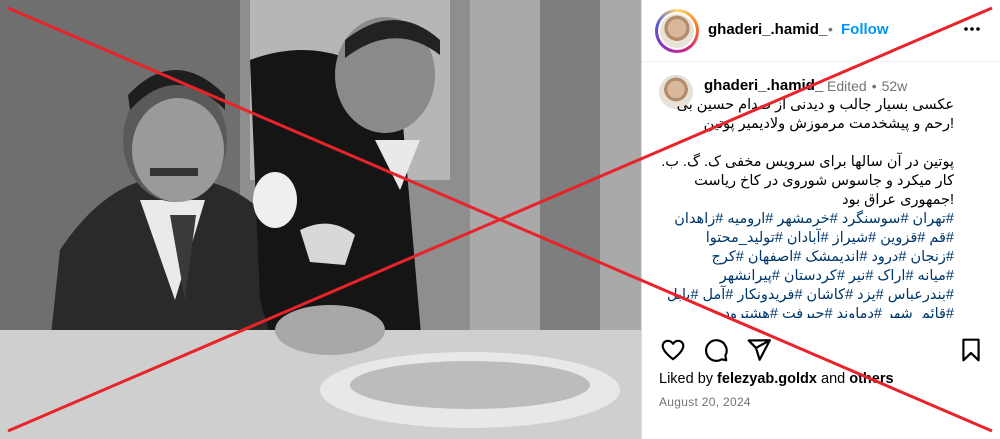 Image resolution: width=1000 pixels, height=439 pixels. What do you see at coordinates (806, 219) in the screenshot?
I see `hashtag-line: #تهران #سوسنگرد #خرمشهر #ارومیه #زاهدان` at bounding box center [806, 219].